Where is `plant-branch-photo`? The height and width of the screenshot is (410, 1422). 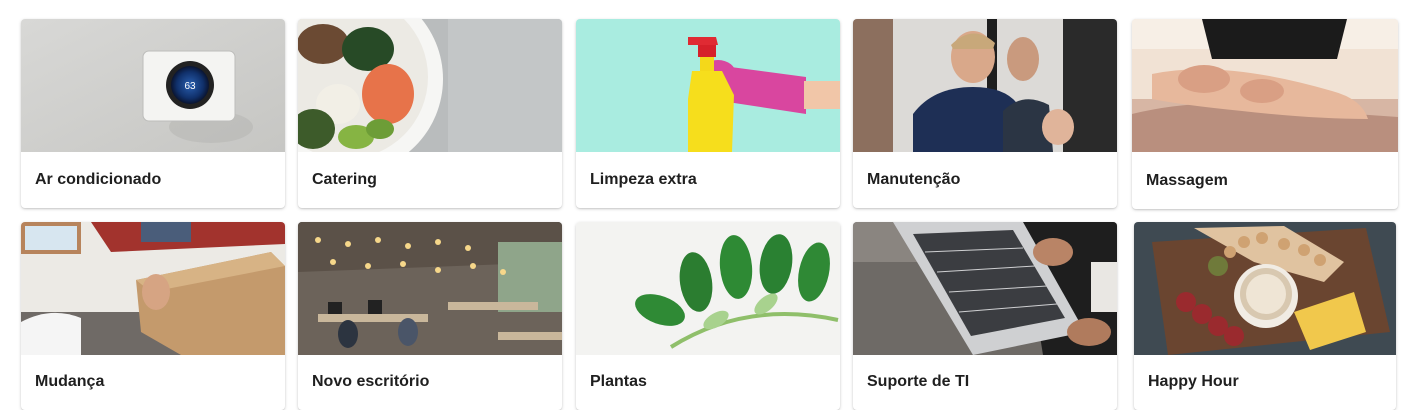 plant-branch-photo is located at coordinates (708, 288).